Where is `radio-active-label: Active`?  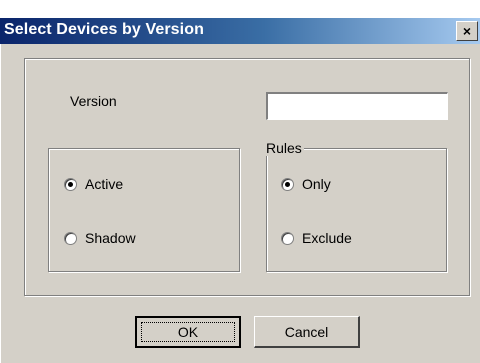 radio-active-label: Active is located at coordinates (104, 184).